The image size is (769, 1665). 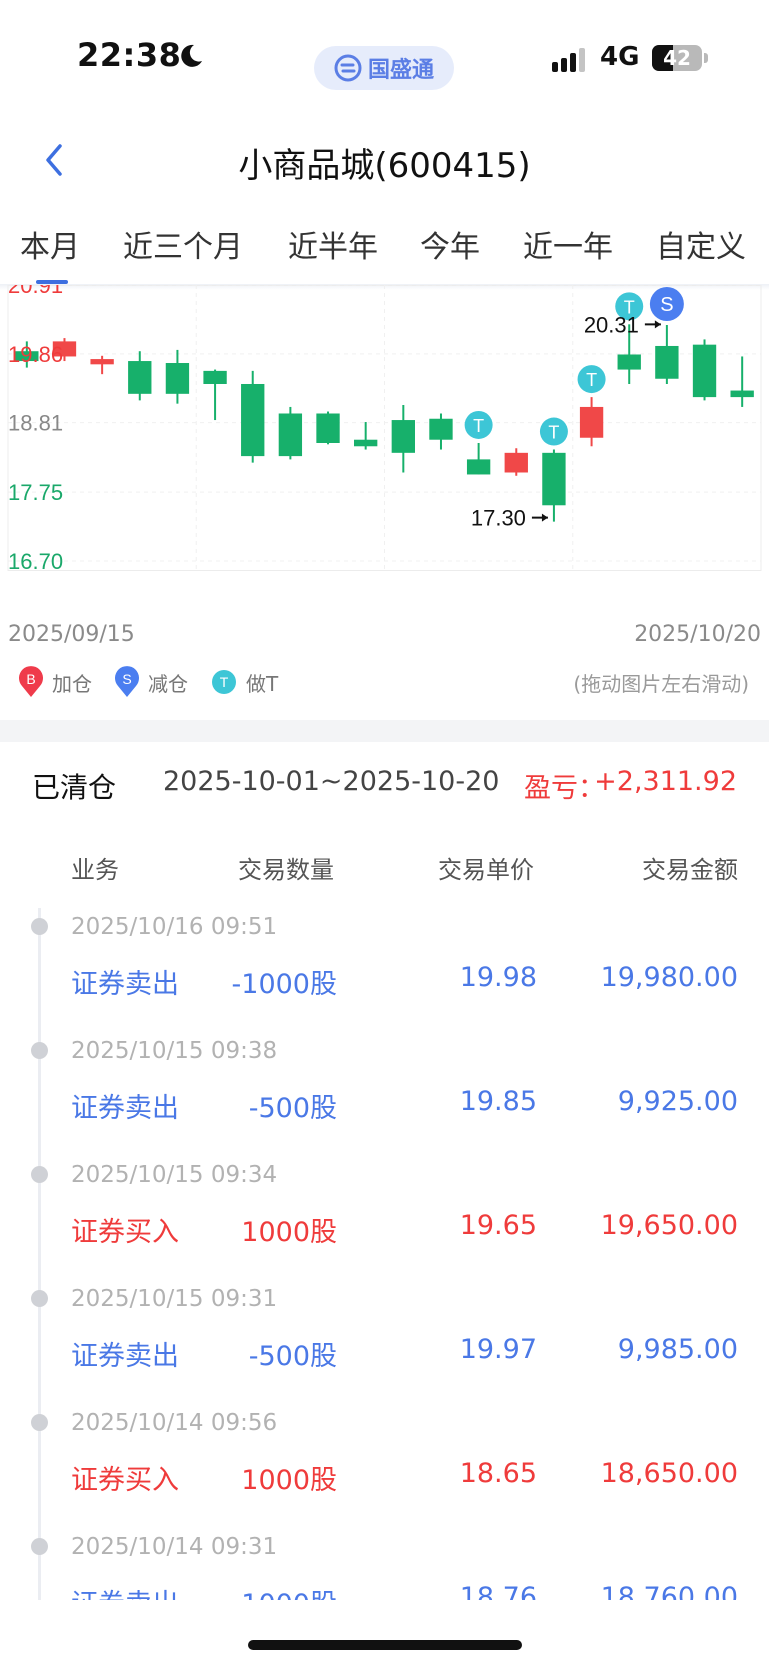 I want to click on trade-amount: 9,985.00, so click(x=677, y=1349).